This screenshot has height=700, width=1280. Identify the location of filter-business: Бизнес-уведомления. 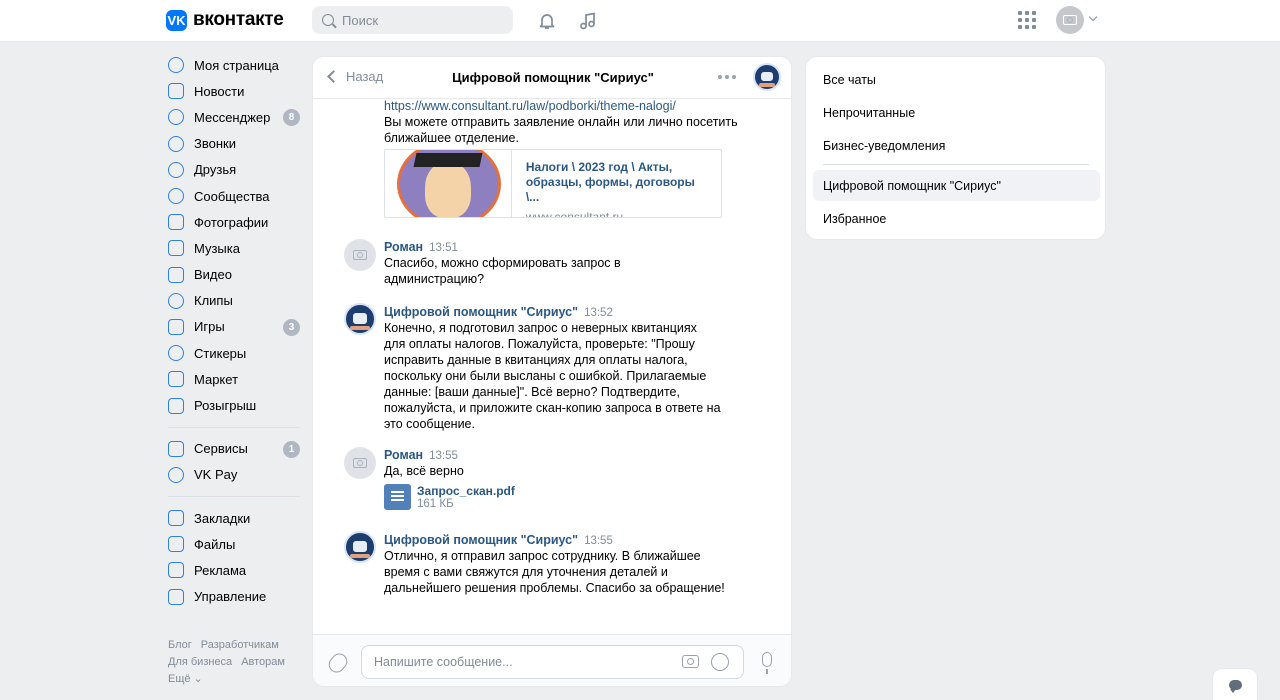
(956, 145).